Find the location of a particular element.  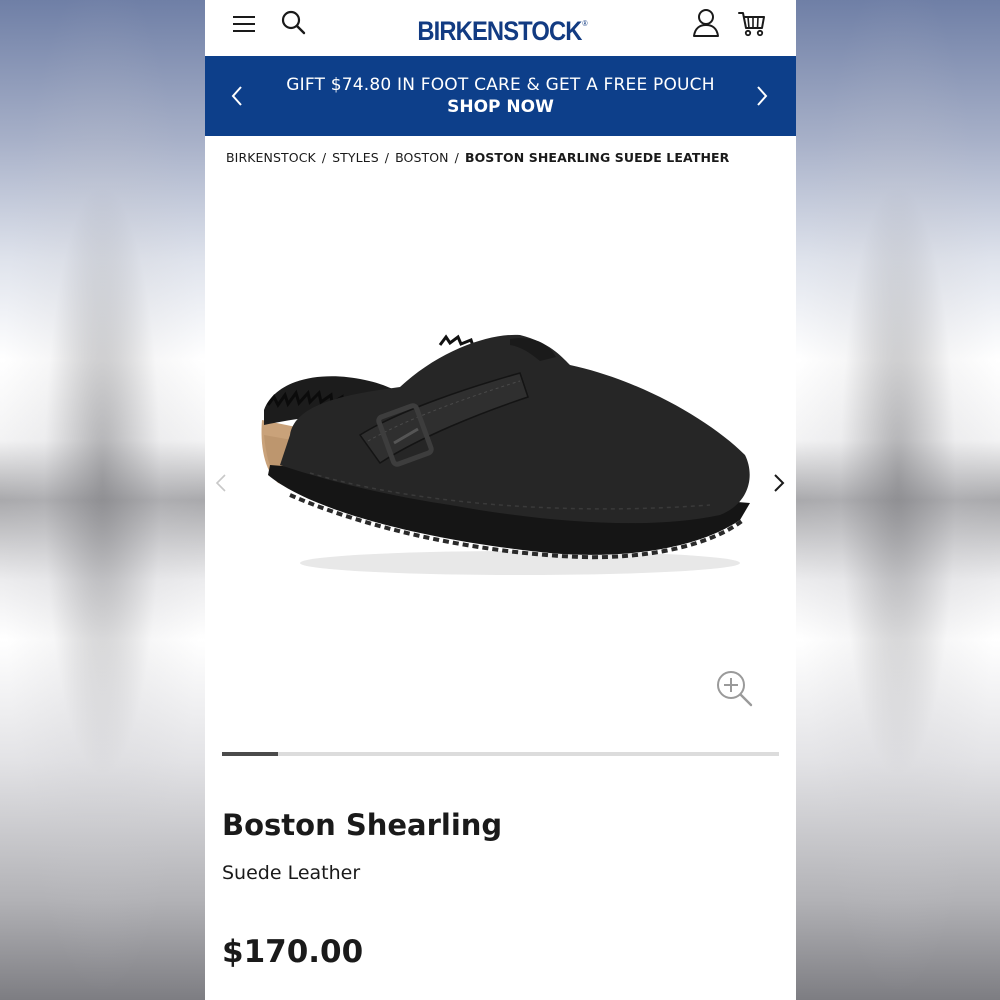

breadcrumb-link-boston: BOSTON is located at coordinates (422, 157).